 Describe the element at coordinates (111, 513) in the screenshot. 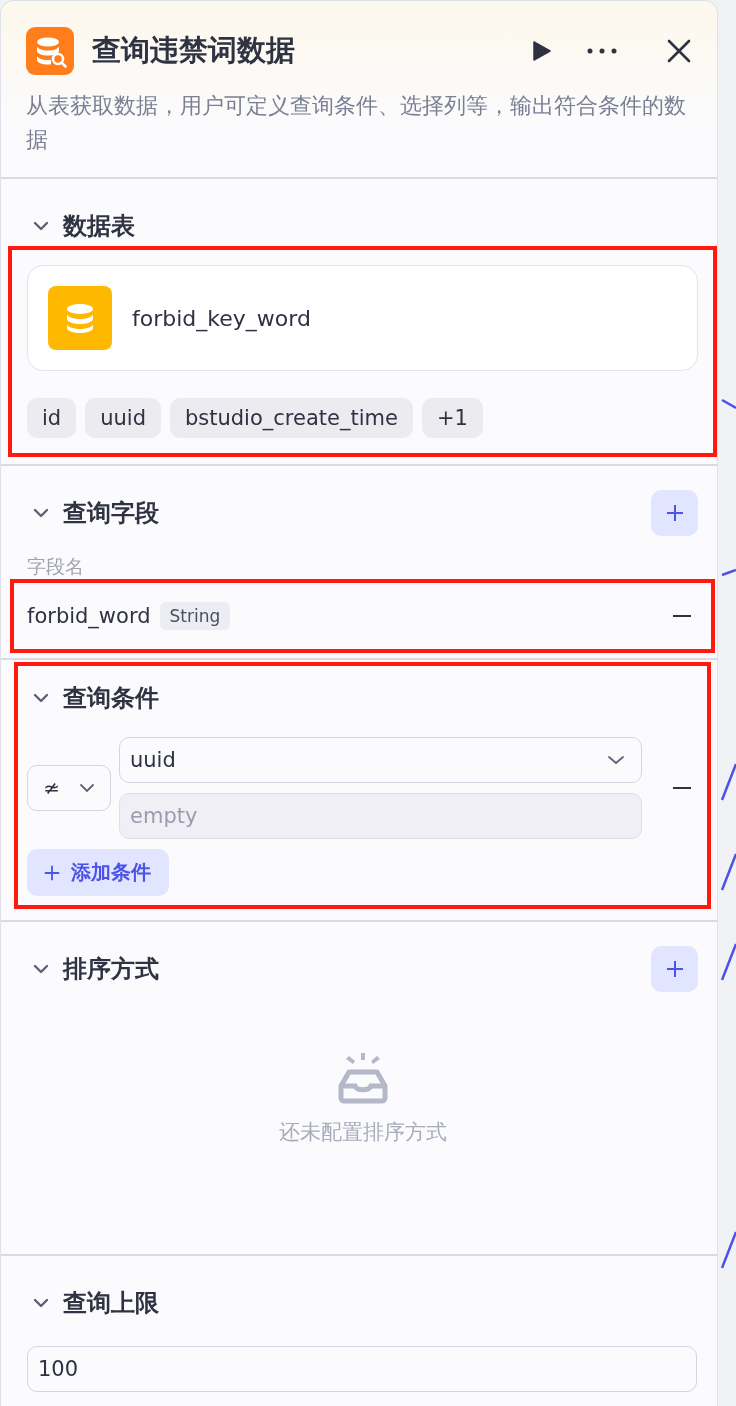

I see `section-title: 查询字段` at that location.